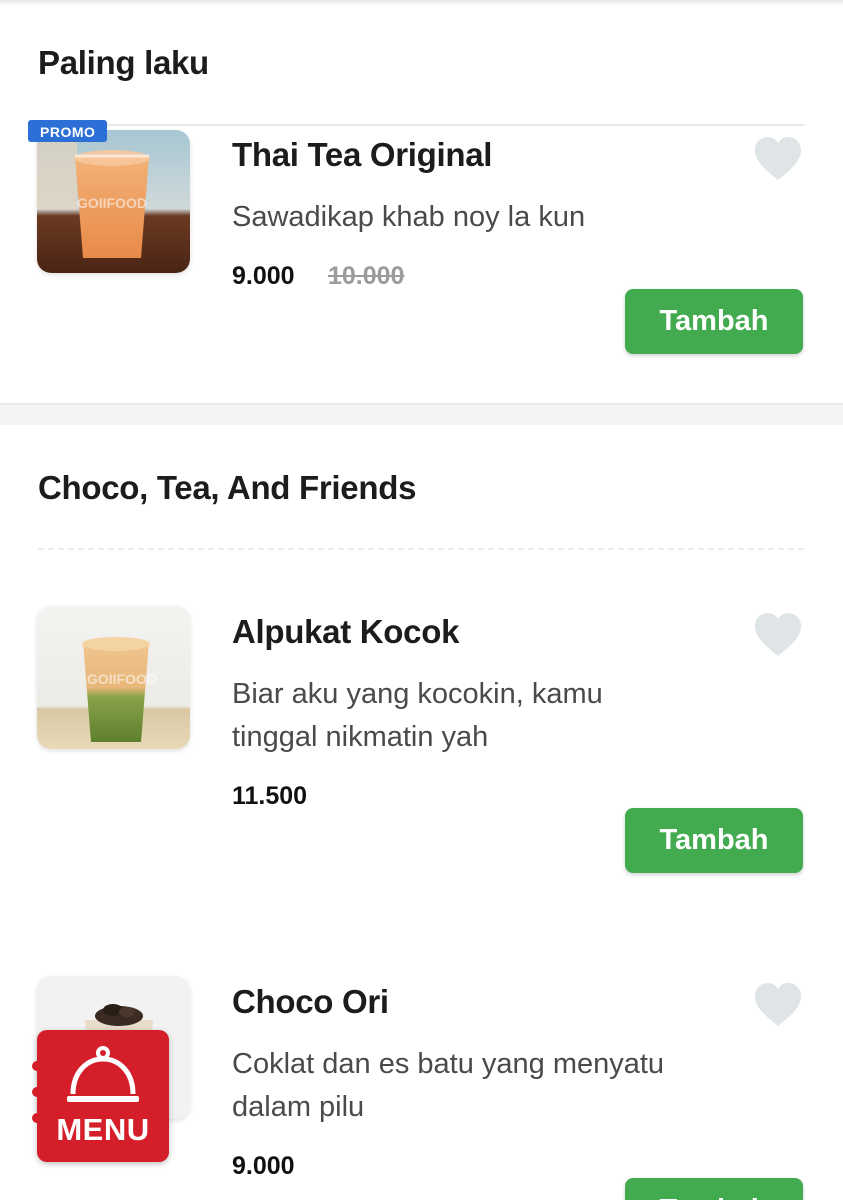 This screenshot has height=1200, width=843. Describe the element at coordinates (227, 487) in the screenshot. I see `section-title-choco-tea: Choco, Tea, And Friends` at that location.